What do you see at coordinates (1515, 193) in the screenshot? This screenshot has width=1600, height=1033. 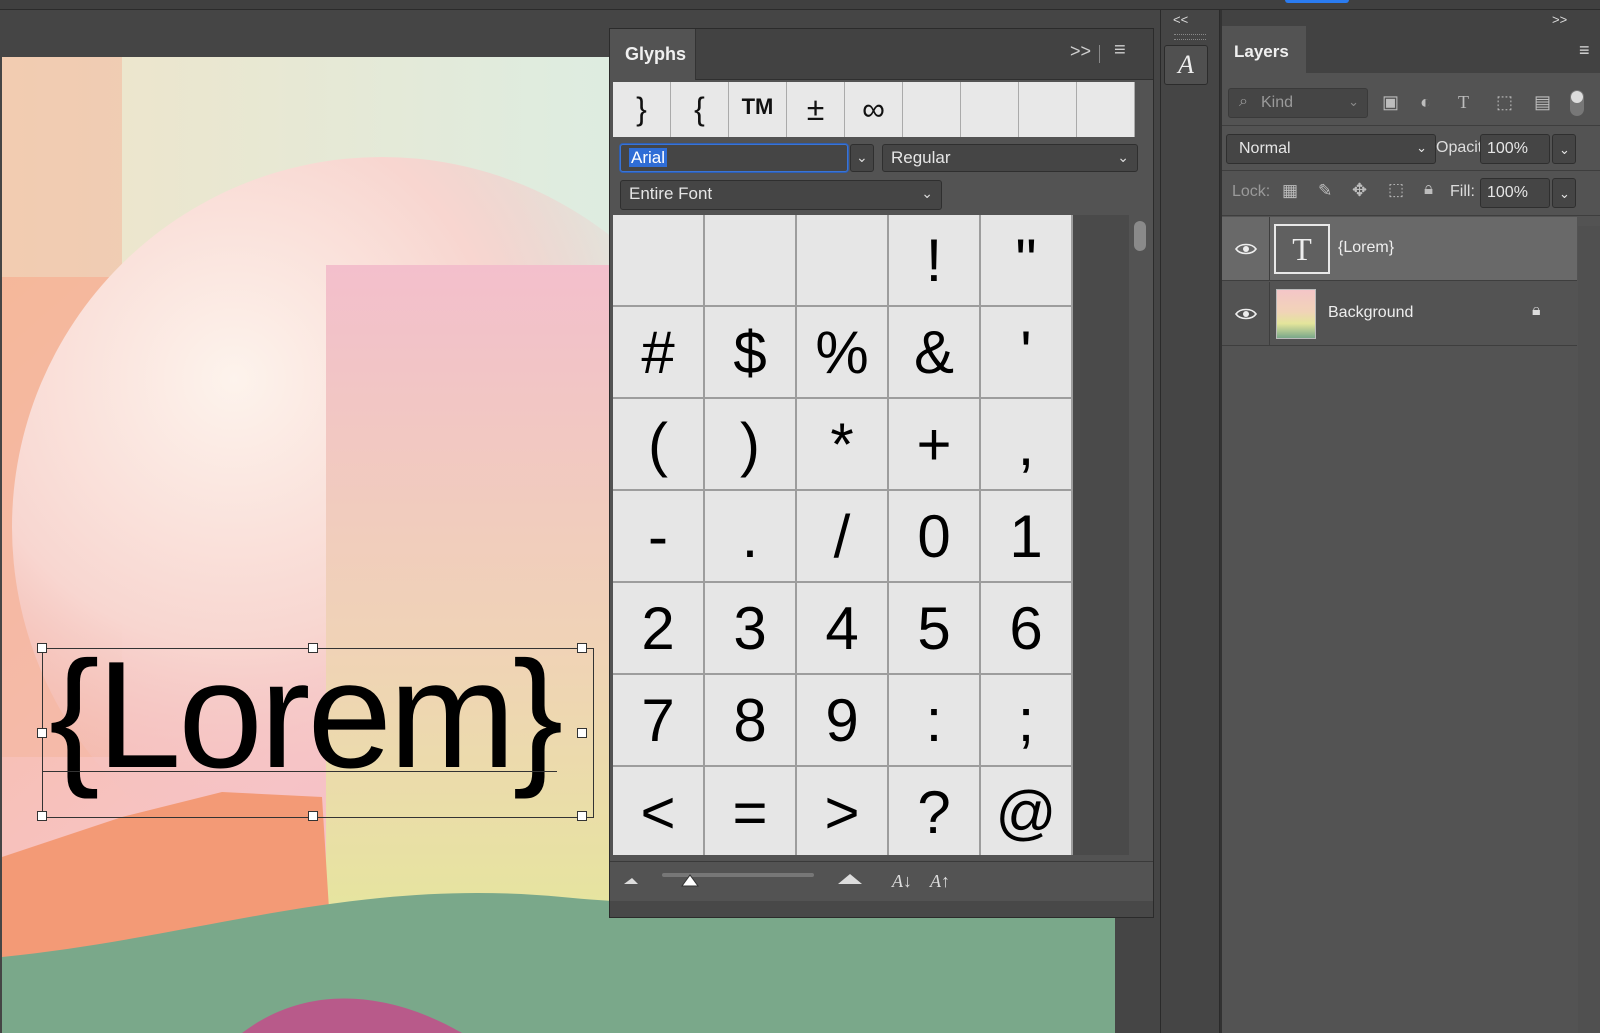 I see `fill-input: 100%` at bounding box center [1515, 193].